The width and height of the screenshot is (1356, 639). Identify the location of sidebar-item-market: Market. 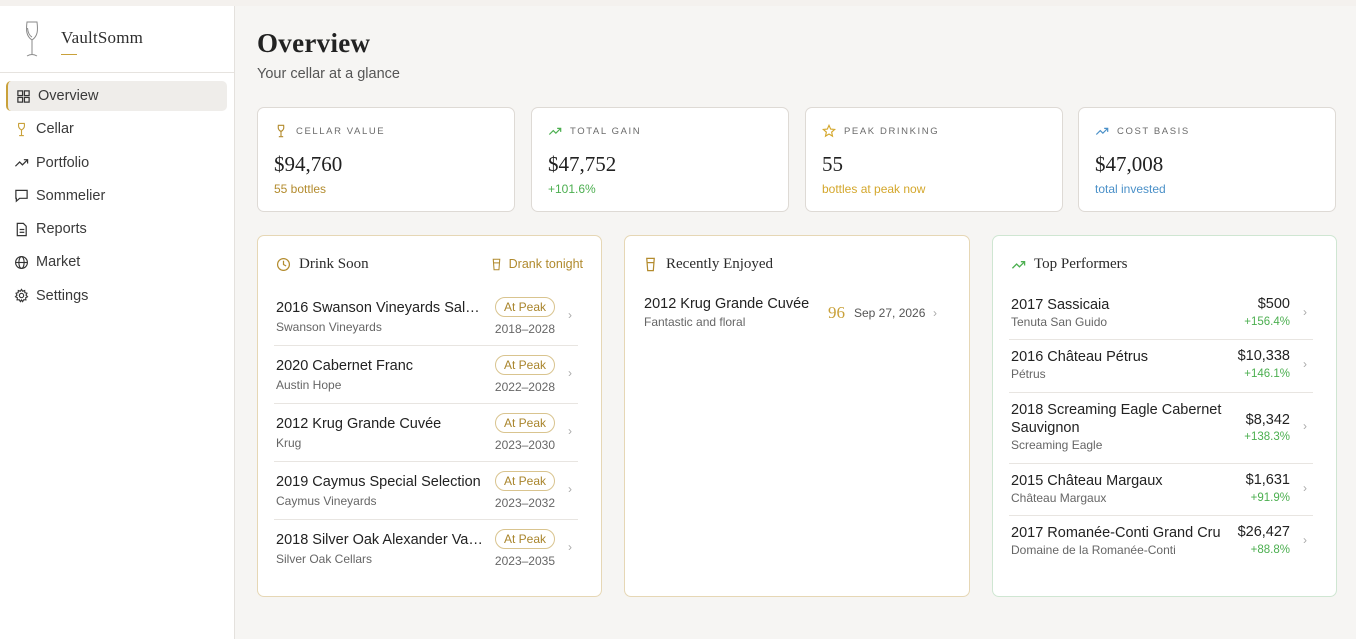
(116, 262).